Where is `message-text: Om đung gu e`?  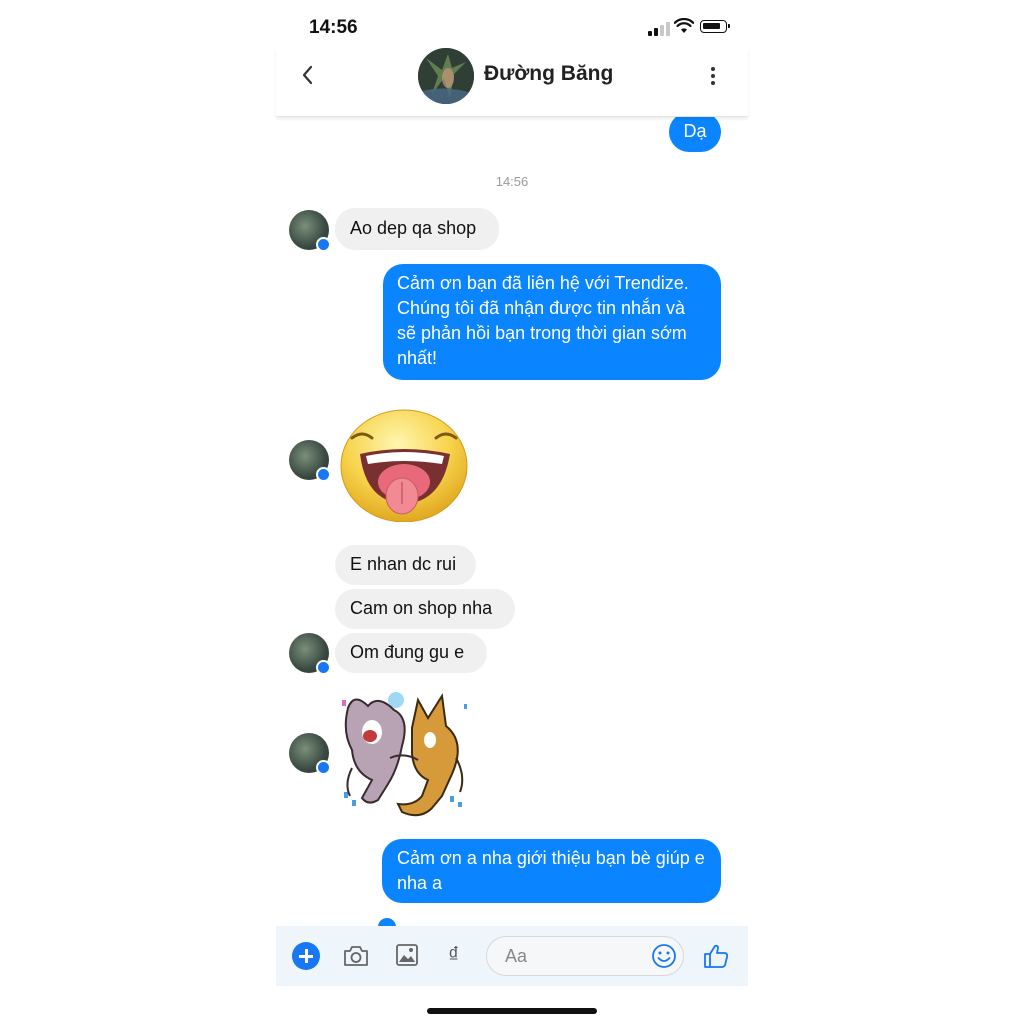 message-text: Om đung gu e is located at coordinates (407, 652).